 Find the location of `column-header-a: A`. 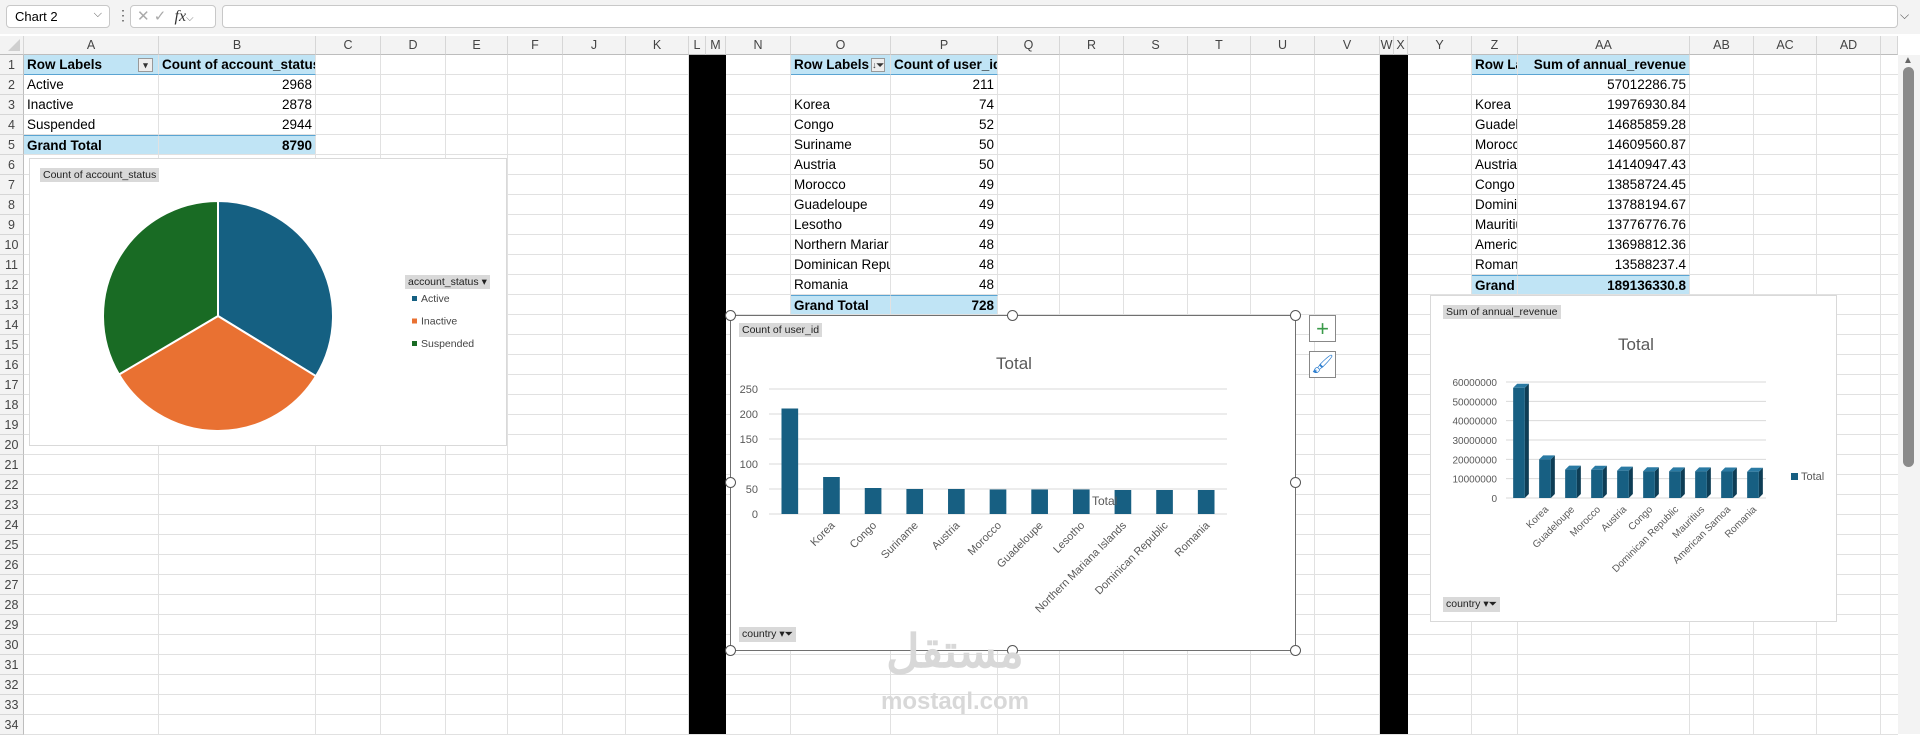

column-header-a: A is located at coordinates (91, 45).